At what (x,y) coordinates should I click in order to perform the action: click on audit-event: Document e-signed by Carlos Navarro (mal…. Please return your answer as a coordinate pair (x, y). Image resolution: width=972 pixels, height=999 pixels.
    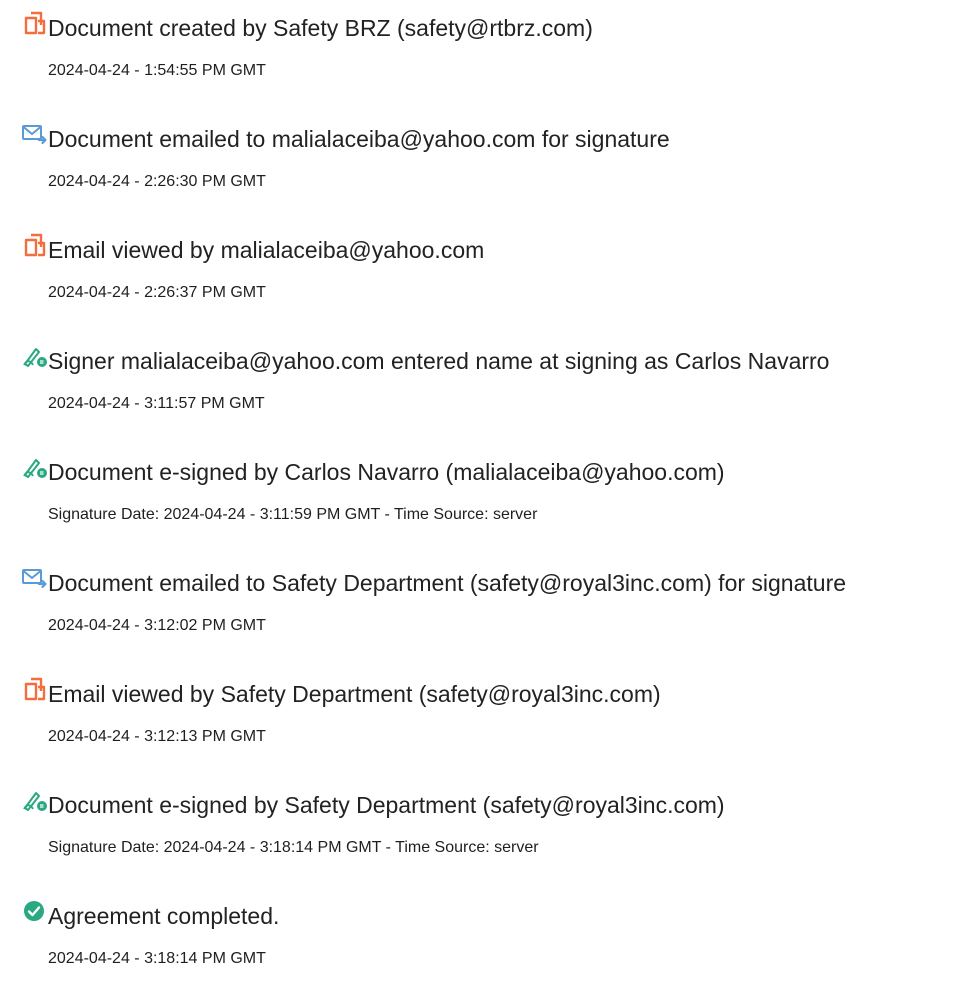
    Looking at the image, I should click on (486, 484).